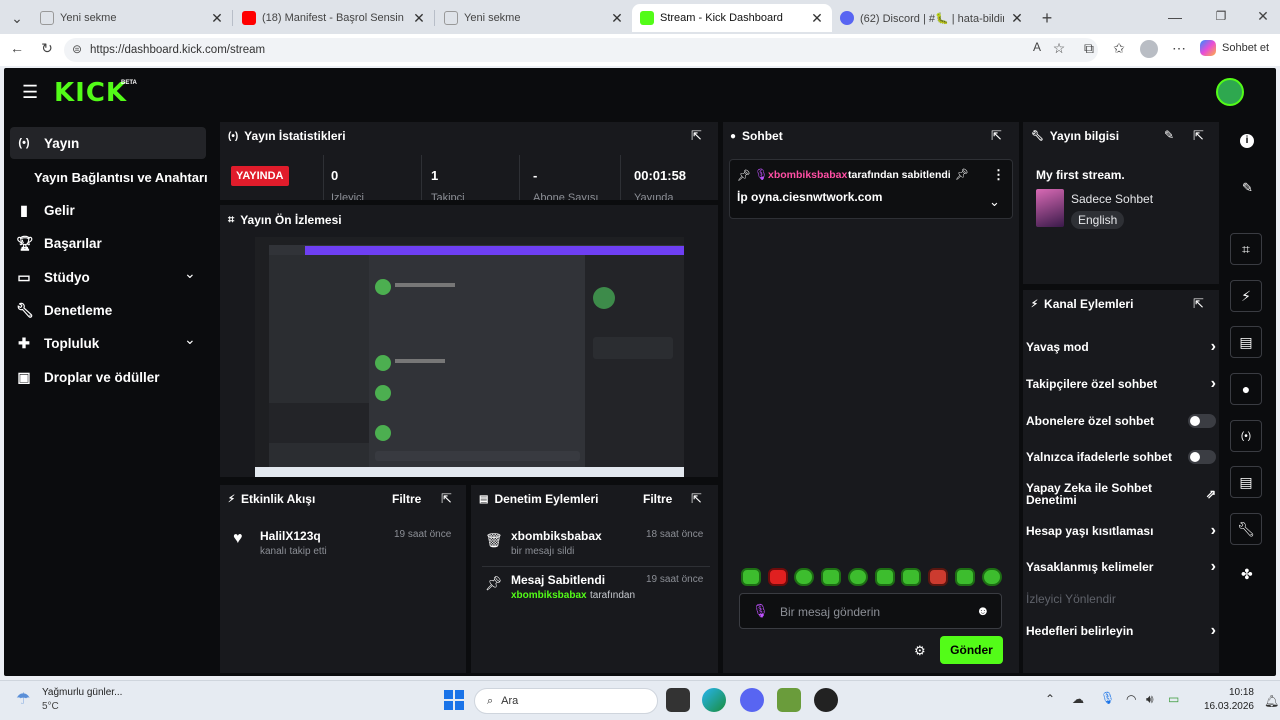  I want to click on more-options-icon: ⋮, so click(998, 175).